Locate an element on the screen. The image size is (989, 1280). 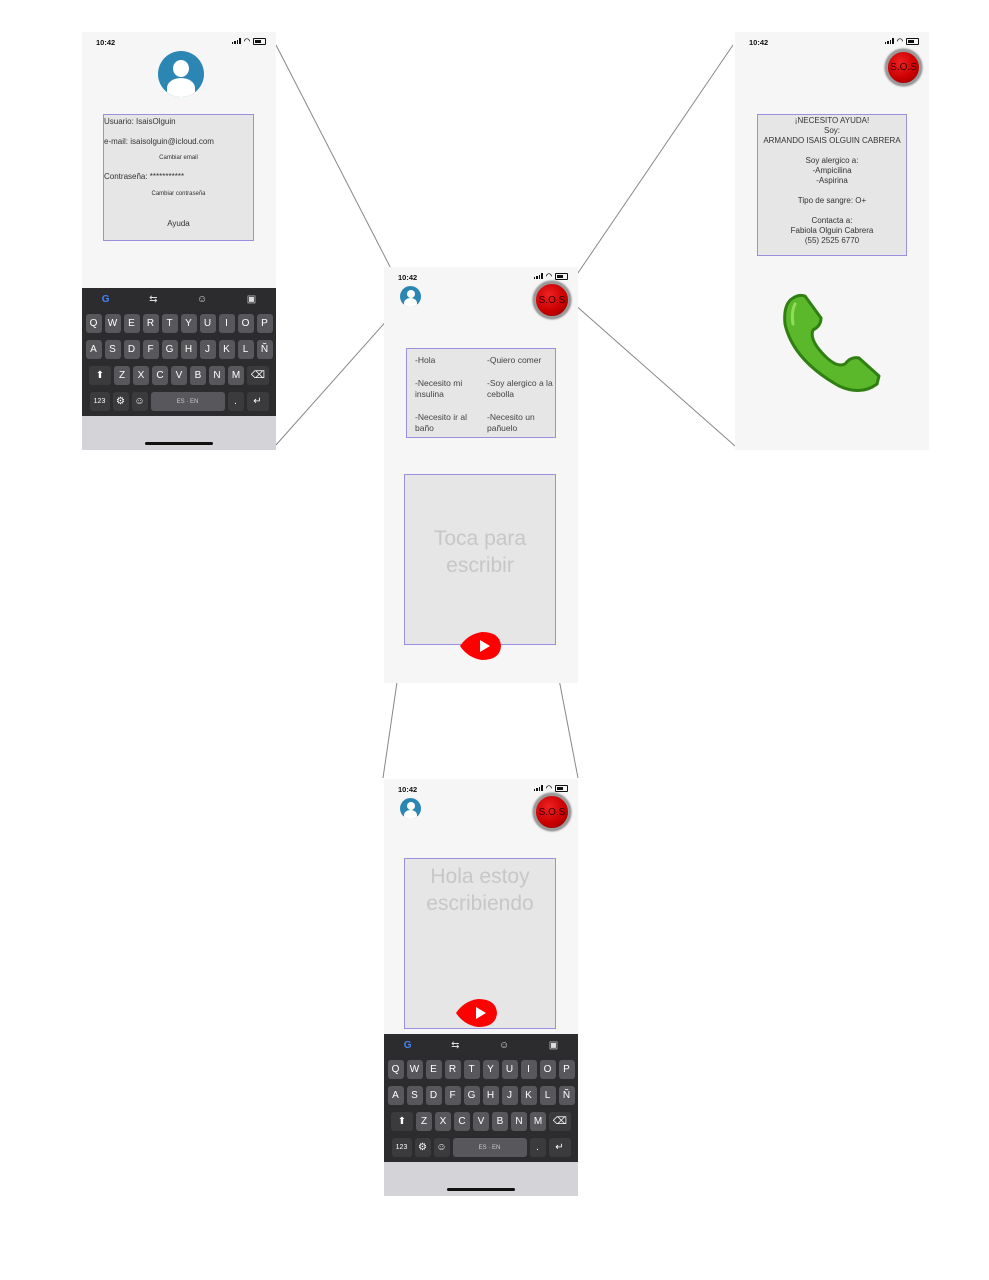
change-email-link: Cambiar email is located at coordinates (178, 158).